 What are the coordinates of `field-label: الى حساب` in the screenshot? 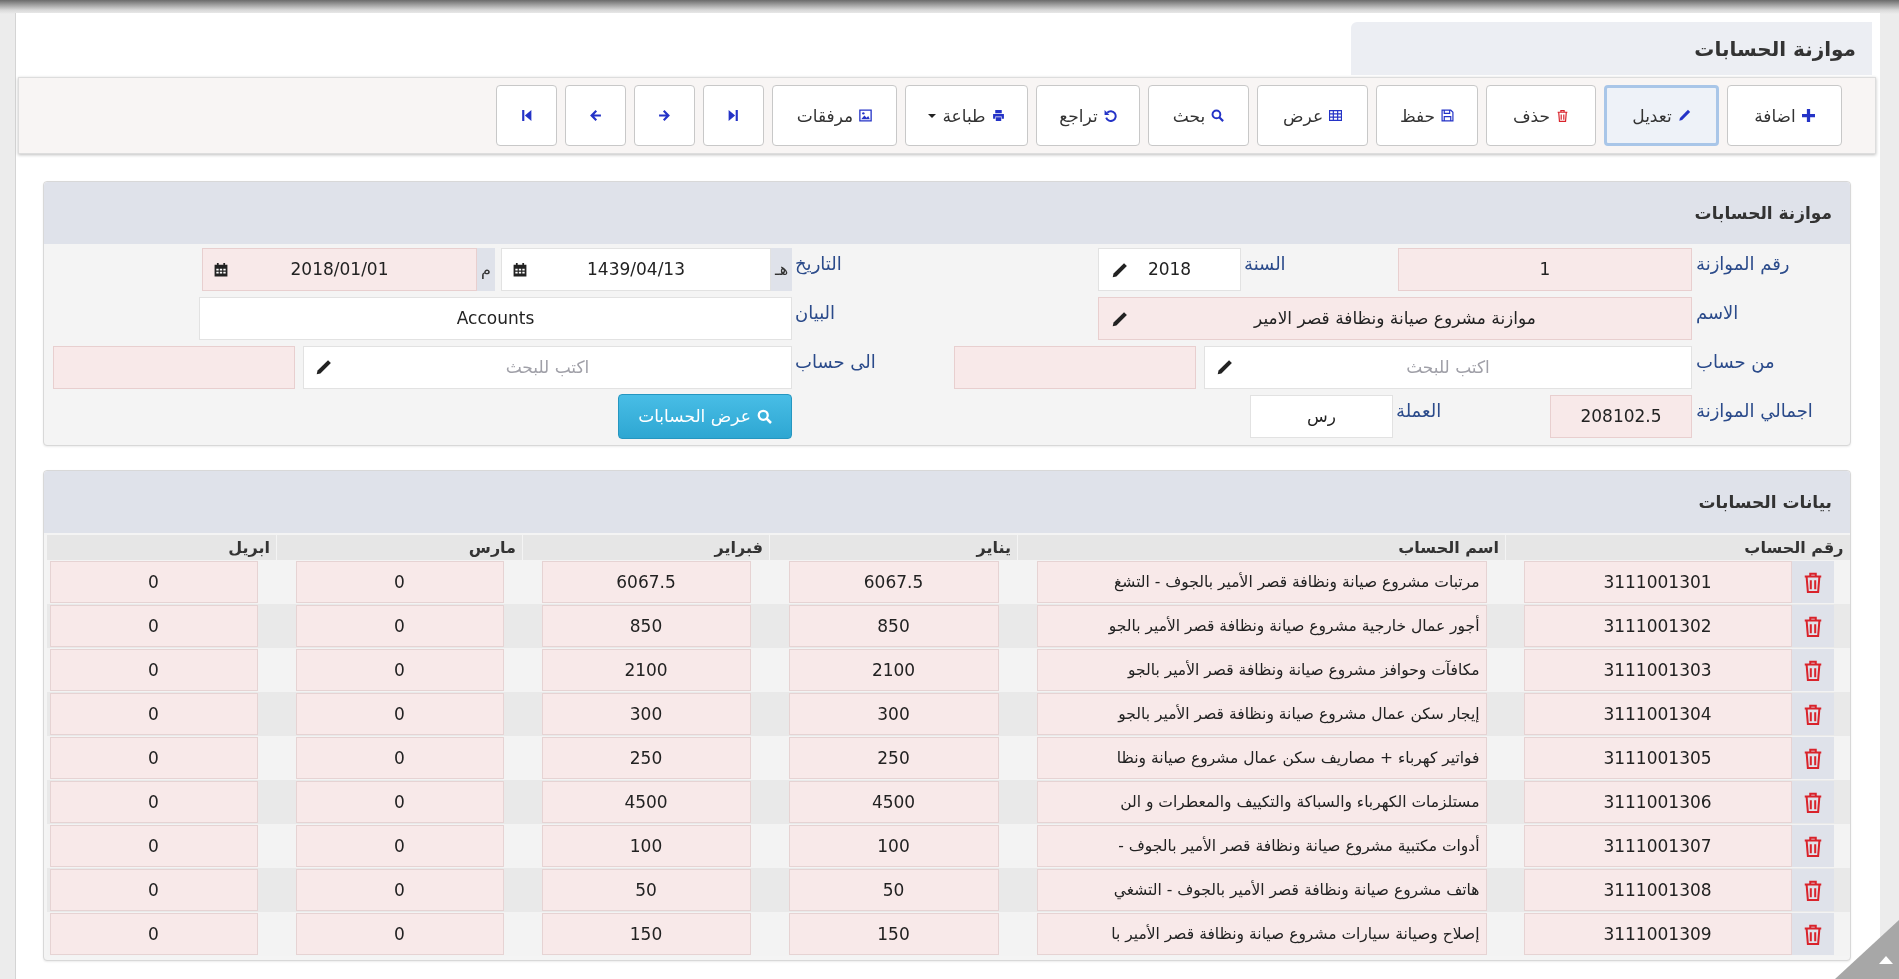 It's located at (835, 361).